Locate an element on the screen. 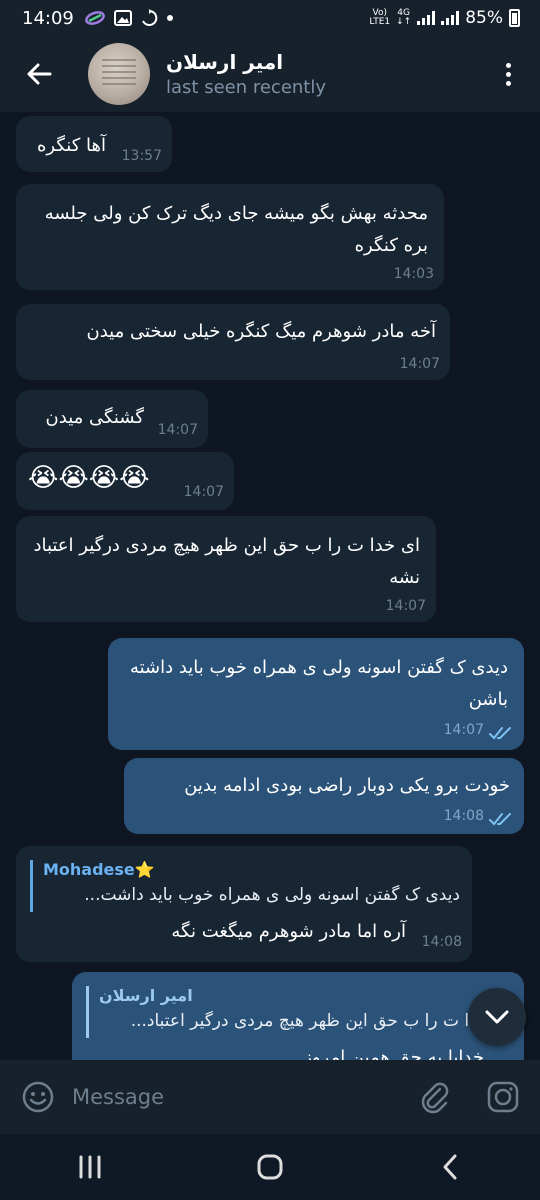 This screenshot has width=540, height=1200. battery-percent: 85% is located at coordinates (484, 18).